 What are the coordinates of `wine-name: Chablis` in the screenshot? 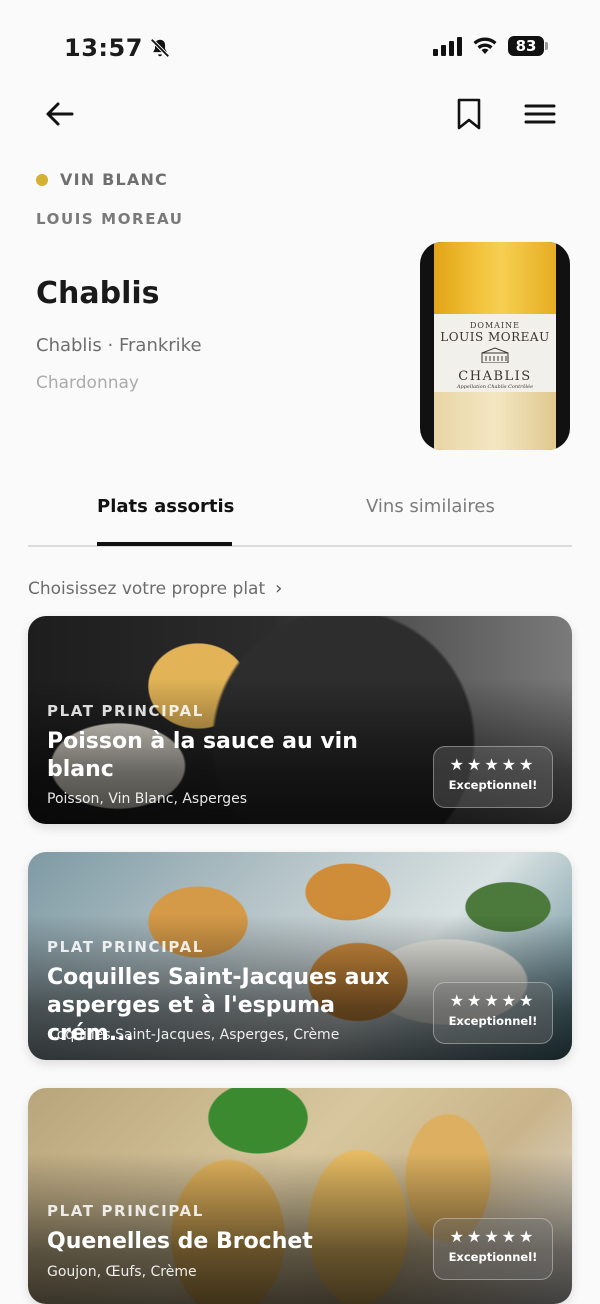 It's located at (98, 293).